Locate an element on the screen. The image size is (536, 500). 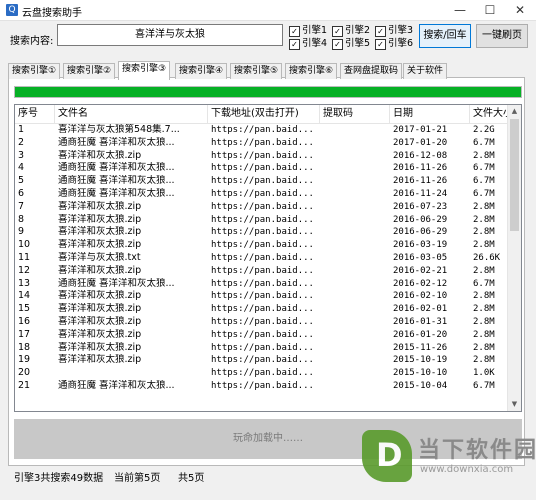
tab-engine-1: 搜索引擎① is located at coordinates (34, 71).